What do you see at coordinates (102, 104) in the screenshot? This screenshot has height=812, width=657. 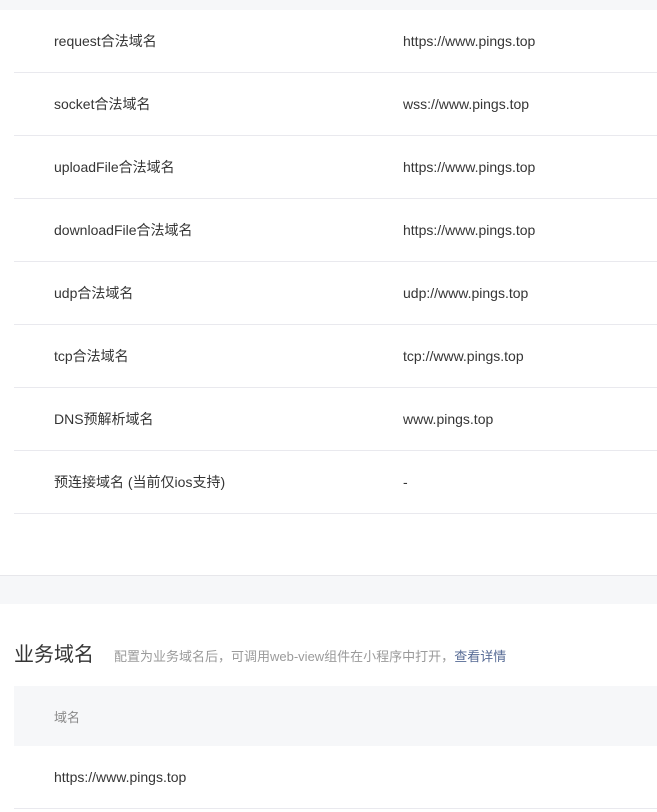 I see `domain-type-label: socket合法域名` at bounding box center [102, 104].